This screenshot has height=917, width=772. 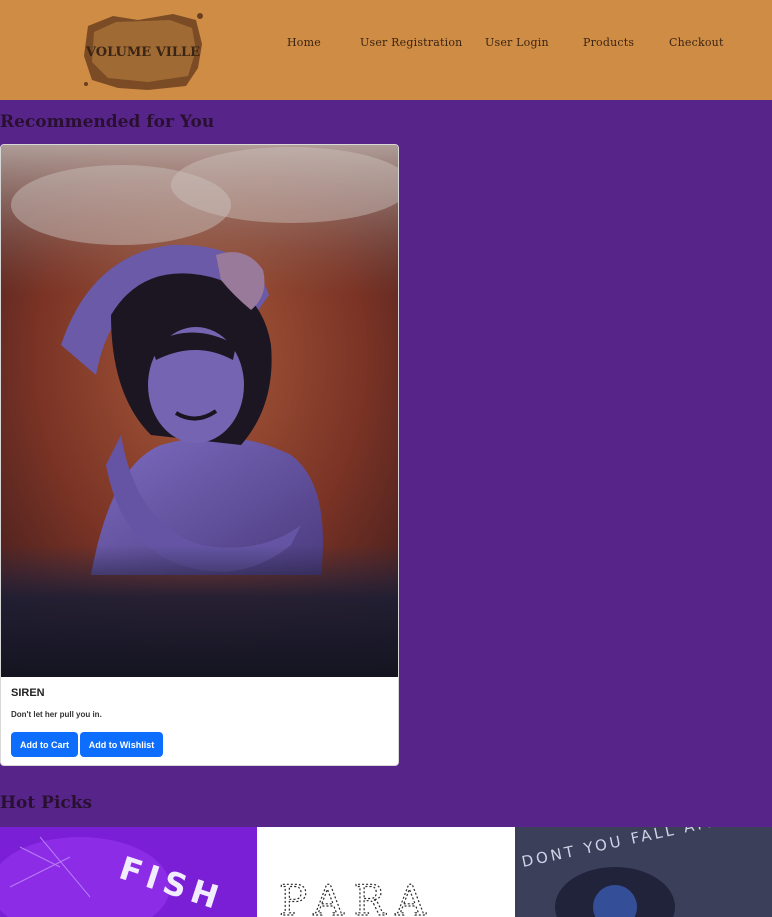 I want to click on nav-user-login-link: User Login, so click(x=517, y=42).